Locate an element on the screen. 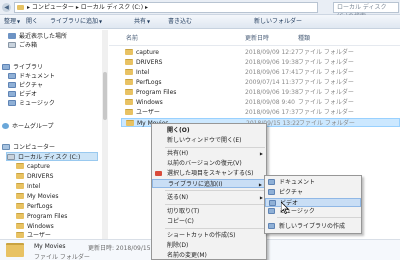 This screenshot has height=260, width=400. new-library-icon is located at coordinates (271, 226).